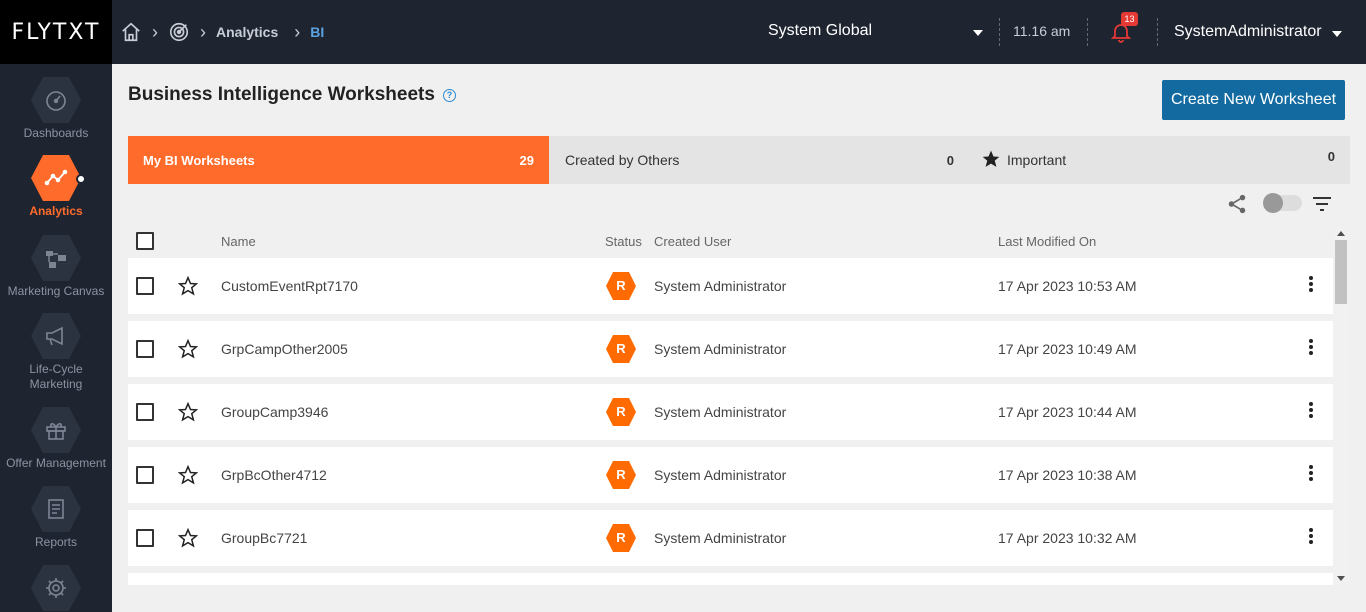  Describe the element at coordinates (56, 32) in the screenshot. I see `brand-logo: FLYTXT` at that location.